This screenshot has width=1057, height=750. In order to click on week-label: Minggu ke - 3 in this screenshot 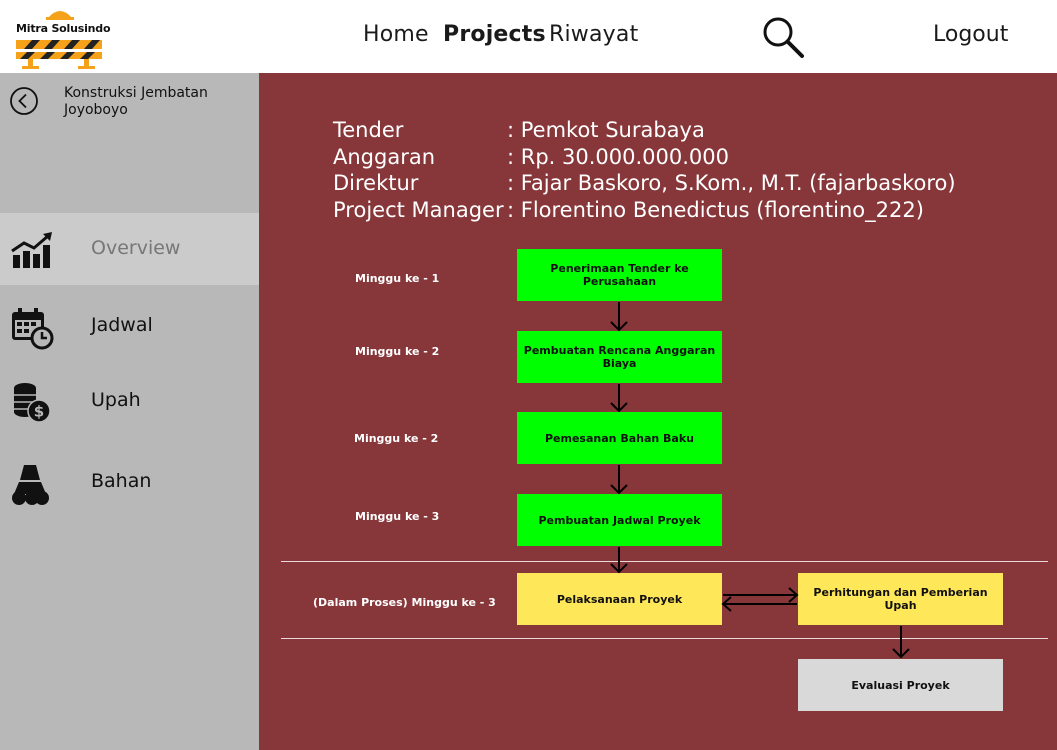, I will do `click(397, 516)`.